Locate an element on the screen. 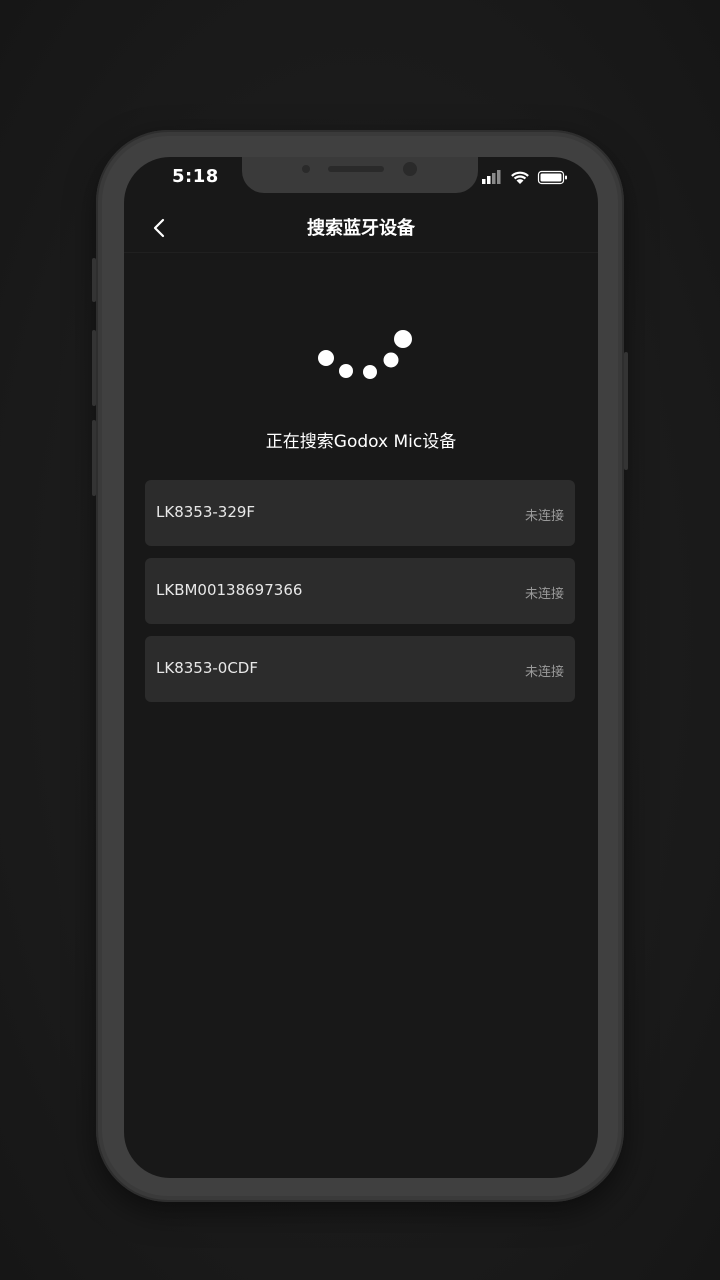 This screenshot has width=720, height=1280. side-button-mute is located at coordinates (94, 280).